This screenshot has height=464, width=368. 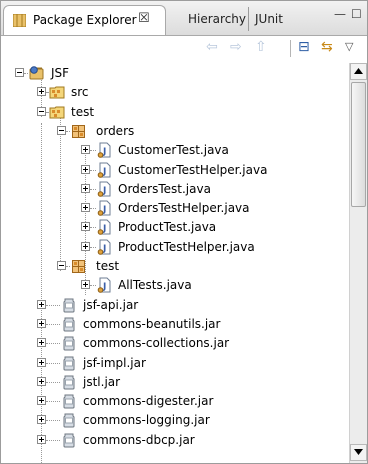 I want to click on tab-junit: JUnit, so click(x=269, y=19).